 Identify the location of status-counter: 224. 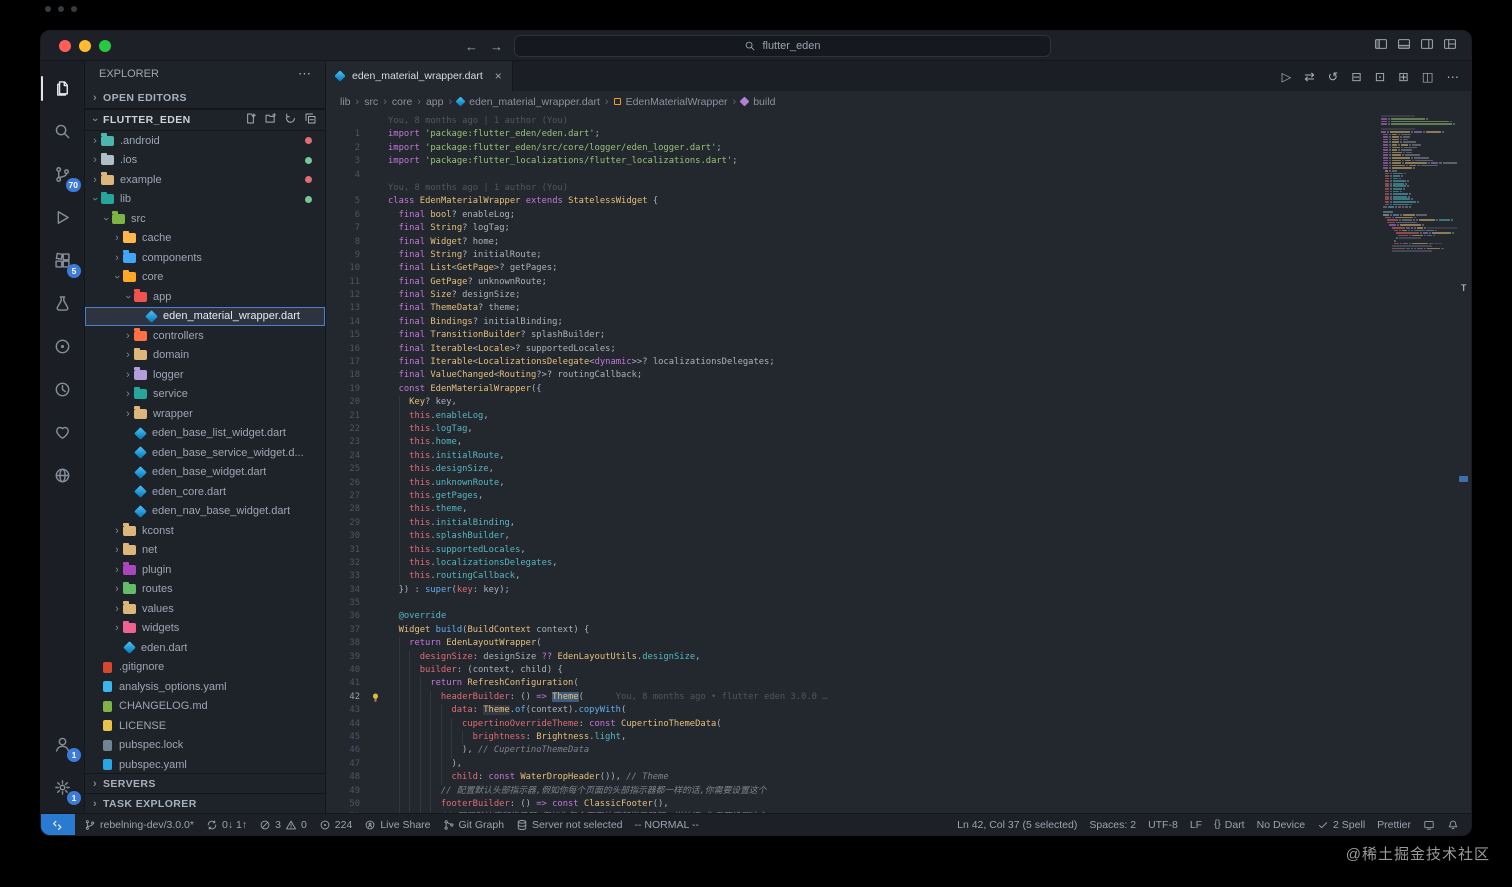
(336, 824).